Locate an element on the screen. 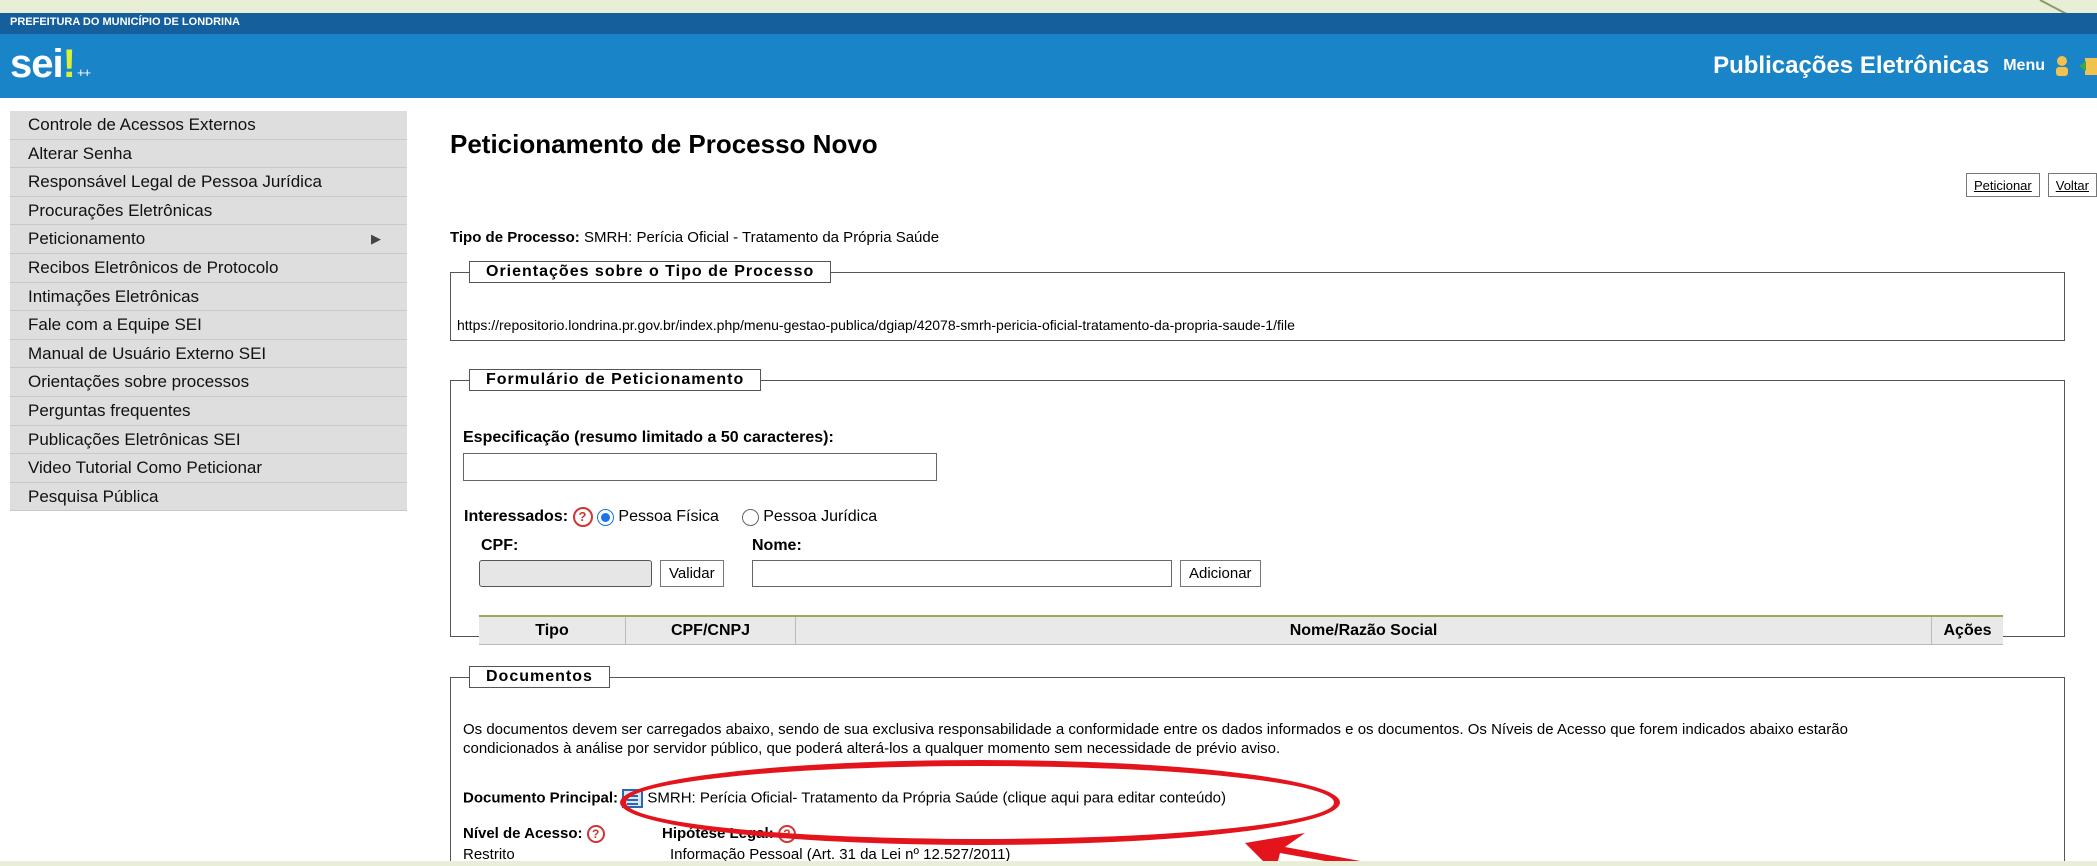  logo-mark: ! is located at coordinates (69, 64).